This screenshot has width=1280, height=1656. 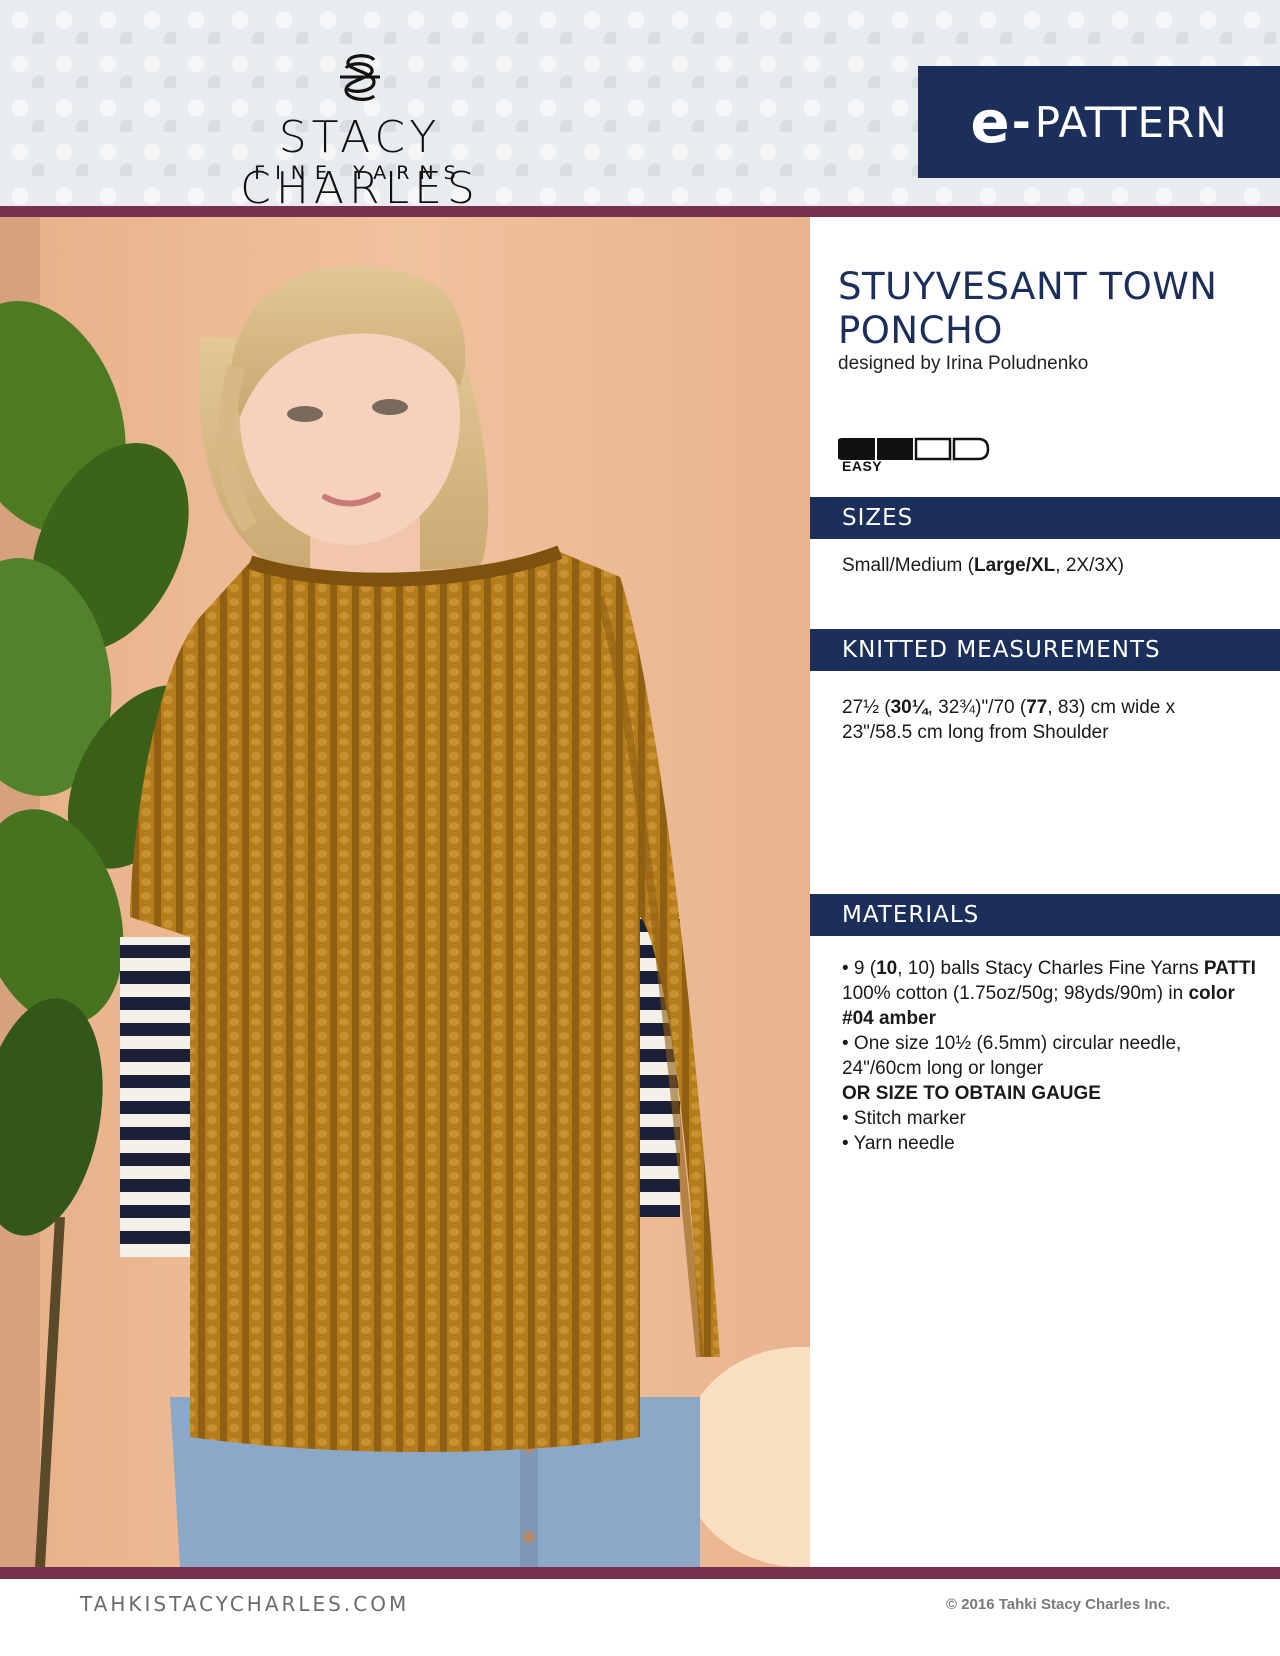 What do you see at coordinates (977, 707) in the screenshot?
I see `measurements-part-3: , 32¾)"/70 (` at bounding box center [977, 707].